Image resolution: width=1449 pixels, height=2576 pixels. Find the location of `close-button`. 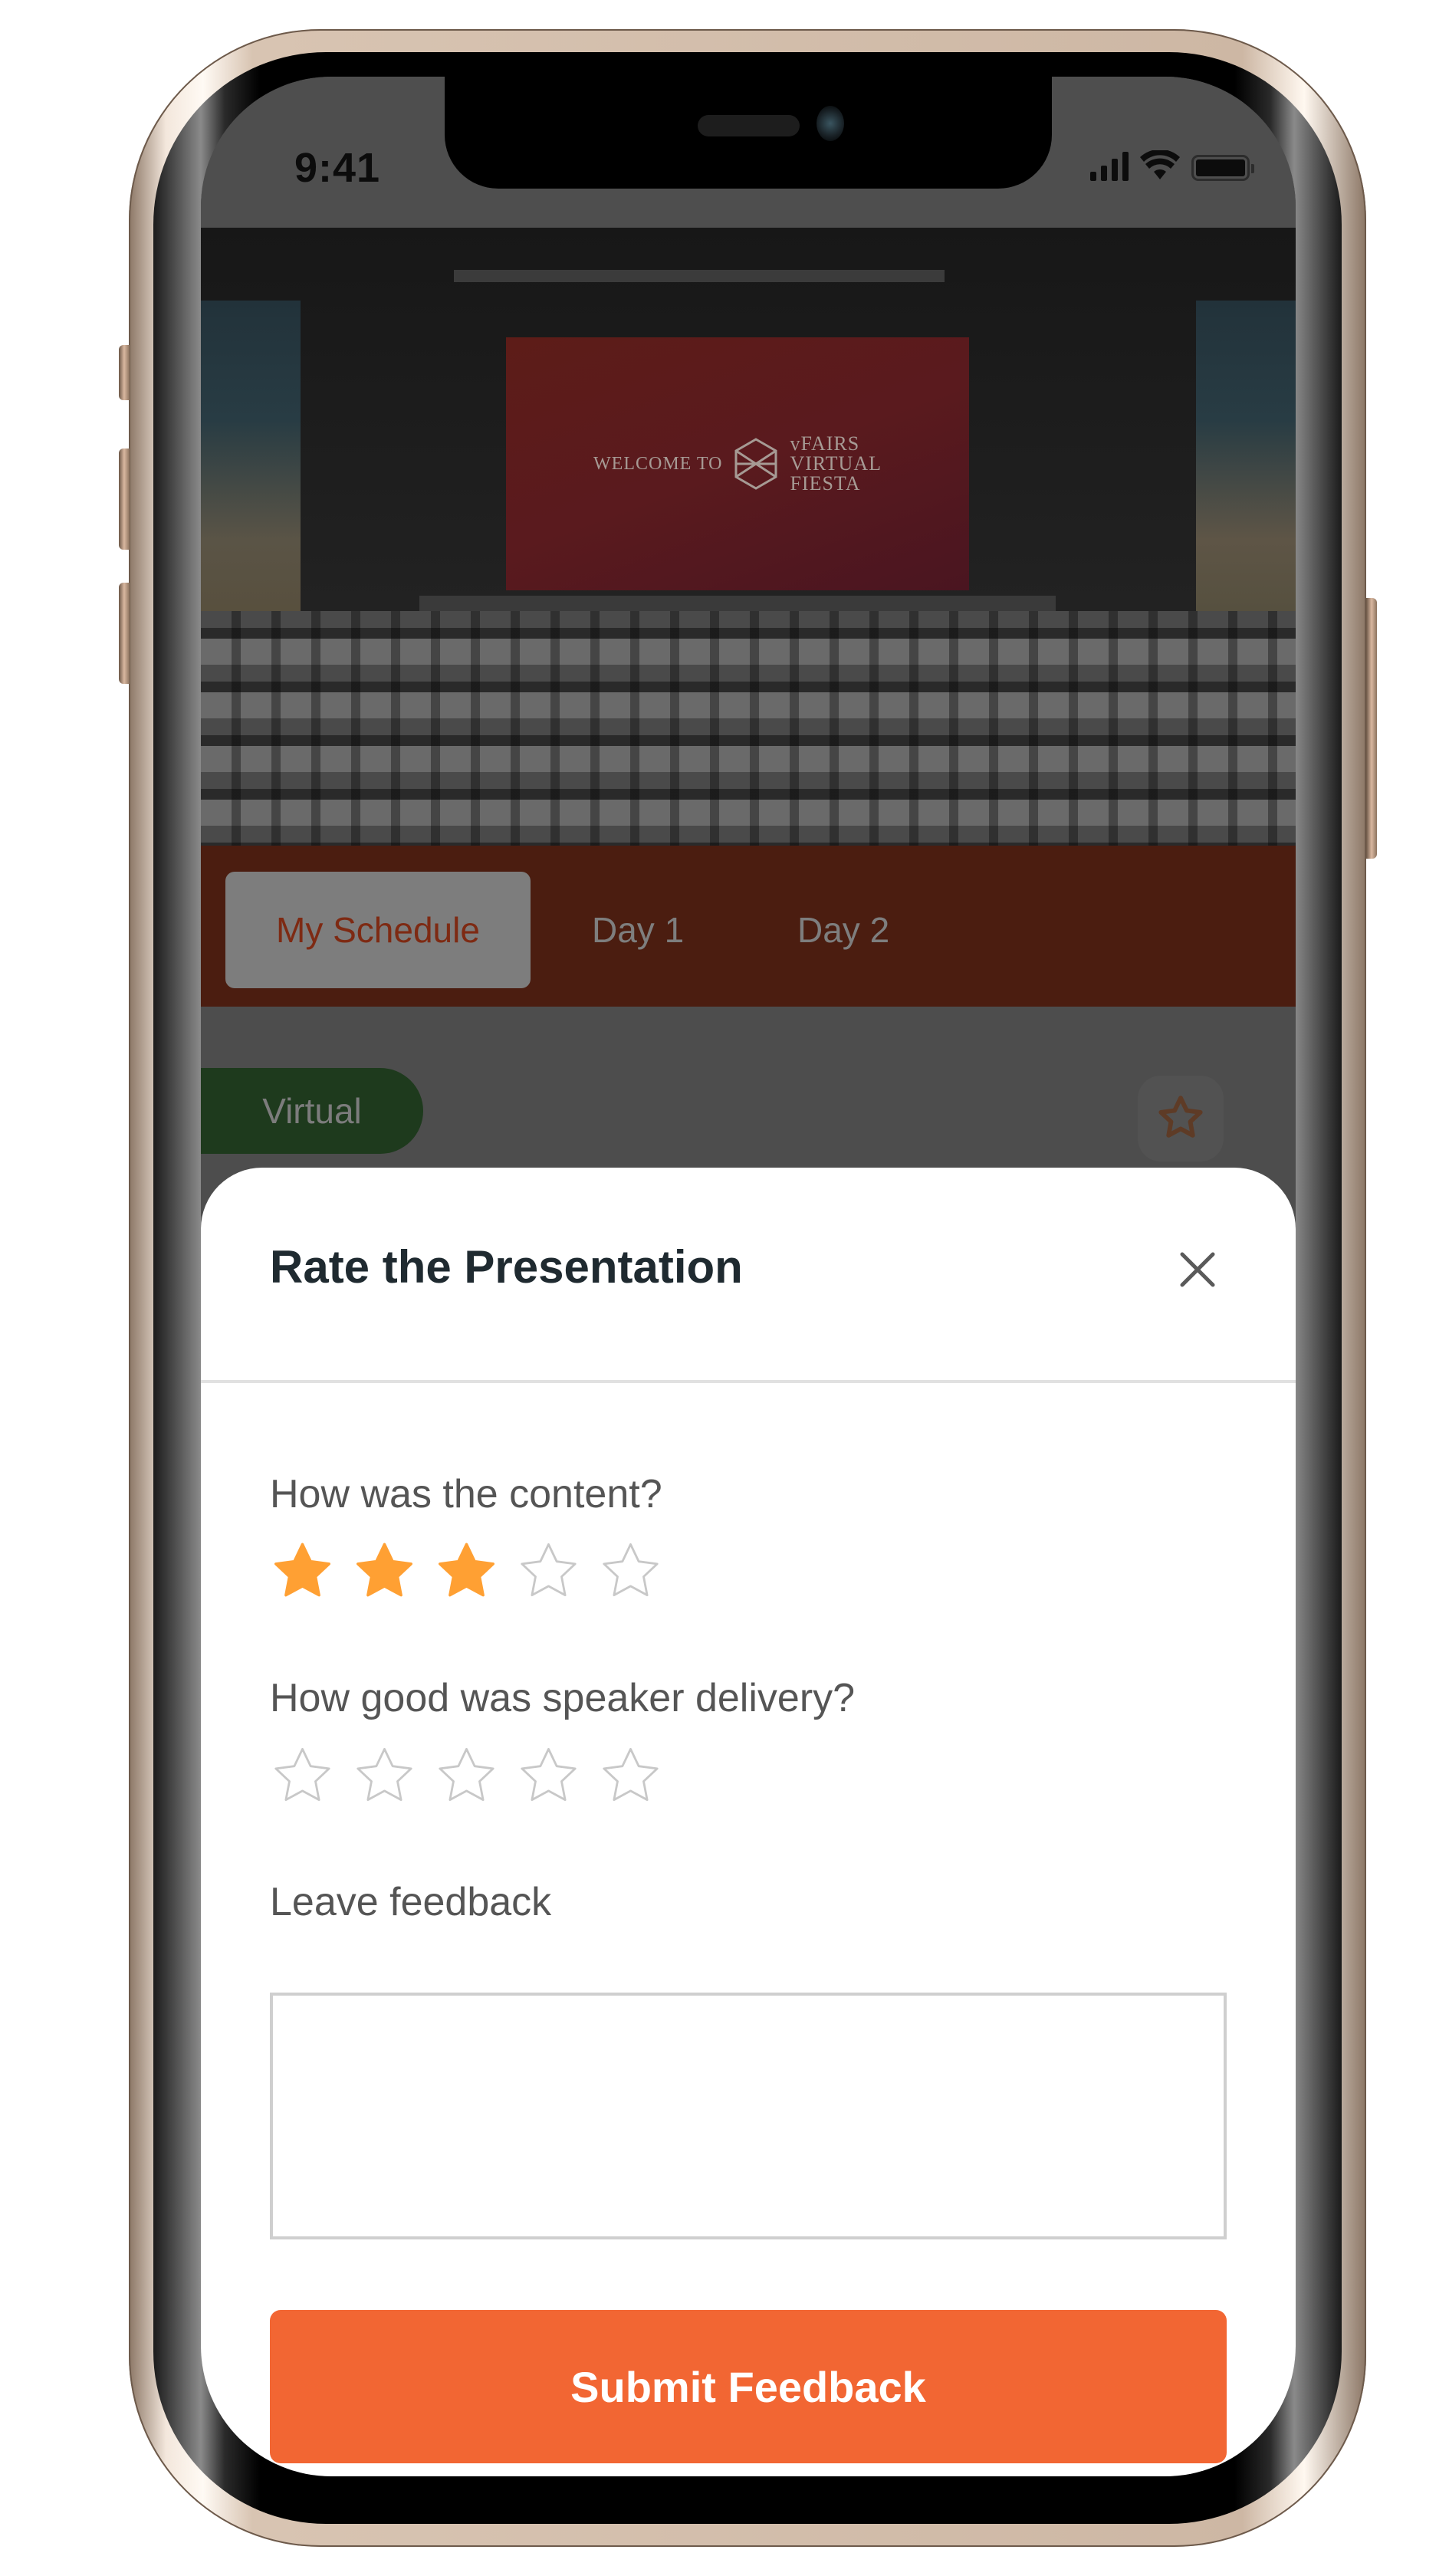

close-button is located at coordinates (1198, 1269).